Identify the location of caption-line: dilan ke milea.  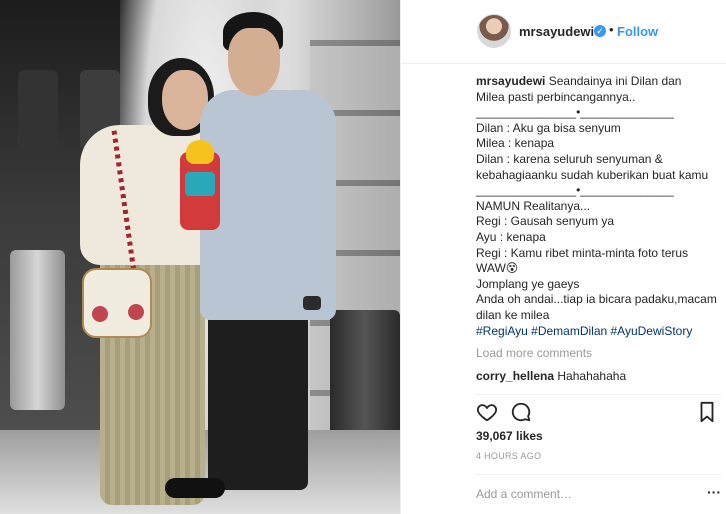
(513, 314).